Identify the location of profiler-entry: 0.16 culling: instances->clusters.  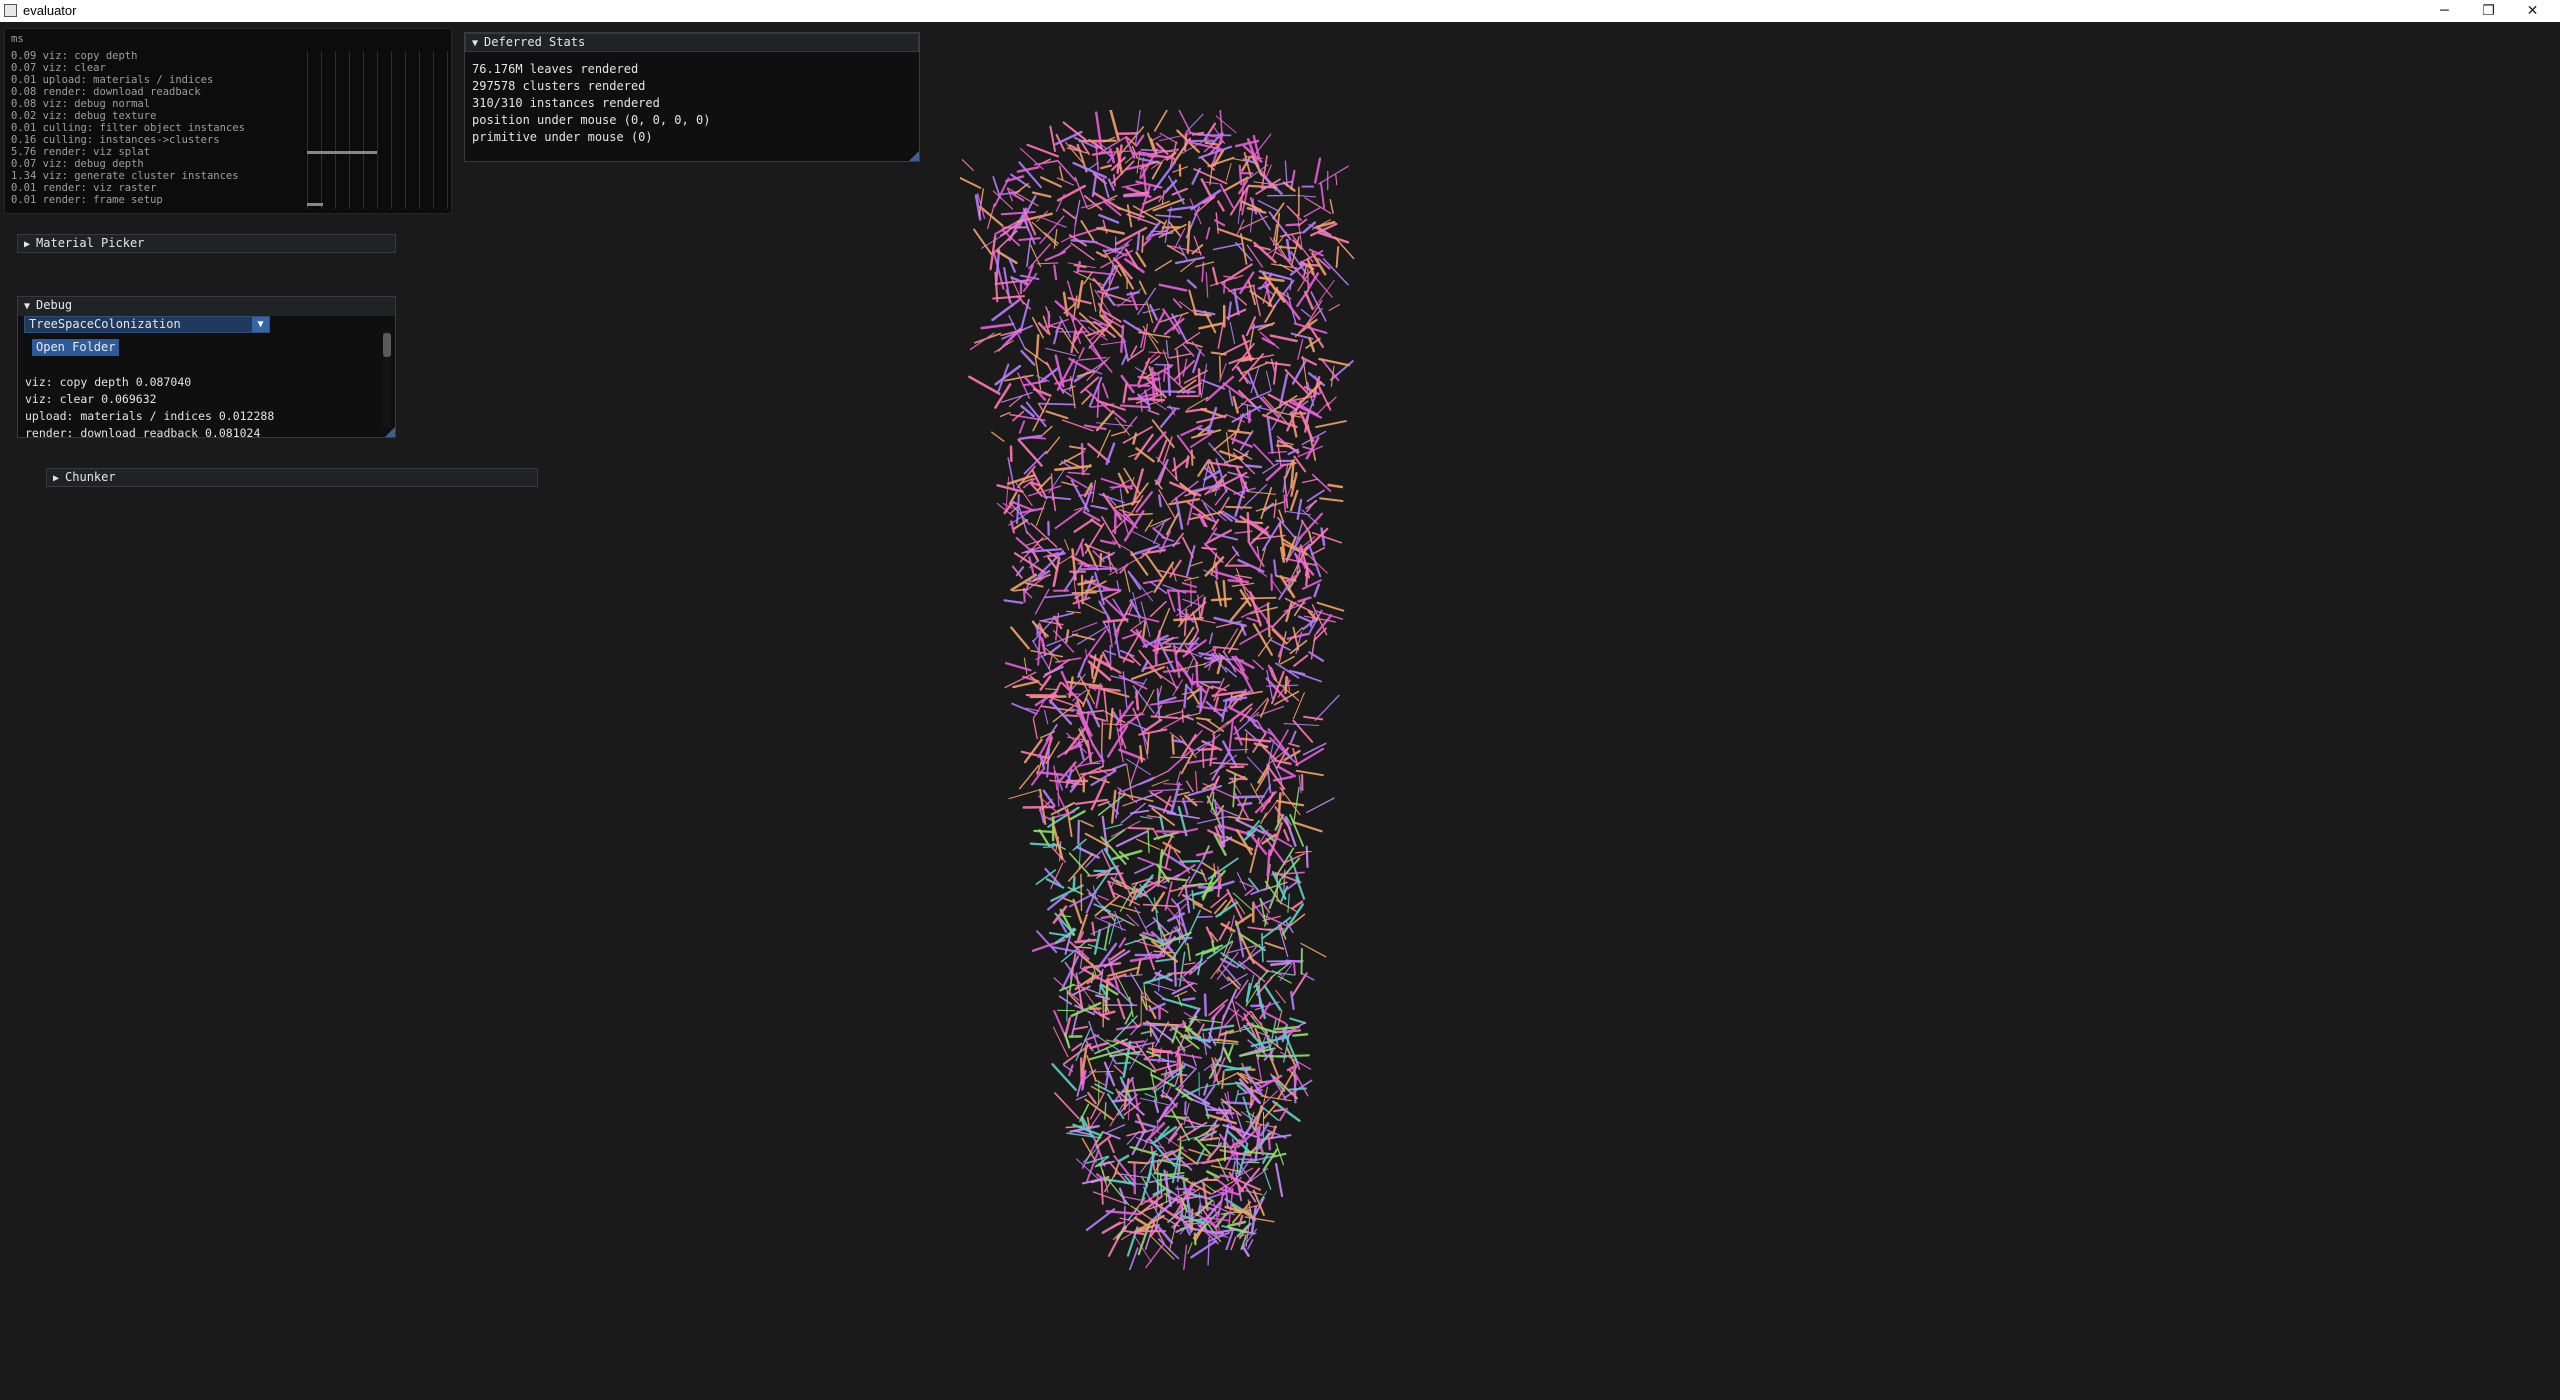
(115, 140).